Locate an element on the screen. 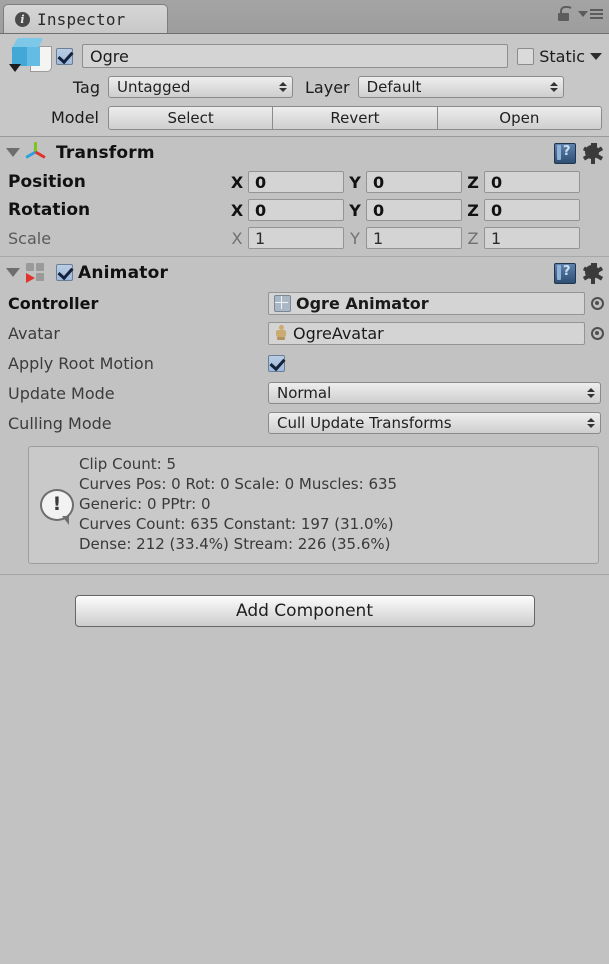 This screenshot has width=609, height=964. scale-label: Scale is located at coordinates (30, 238).